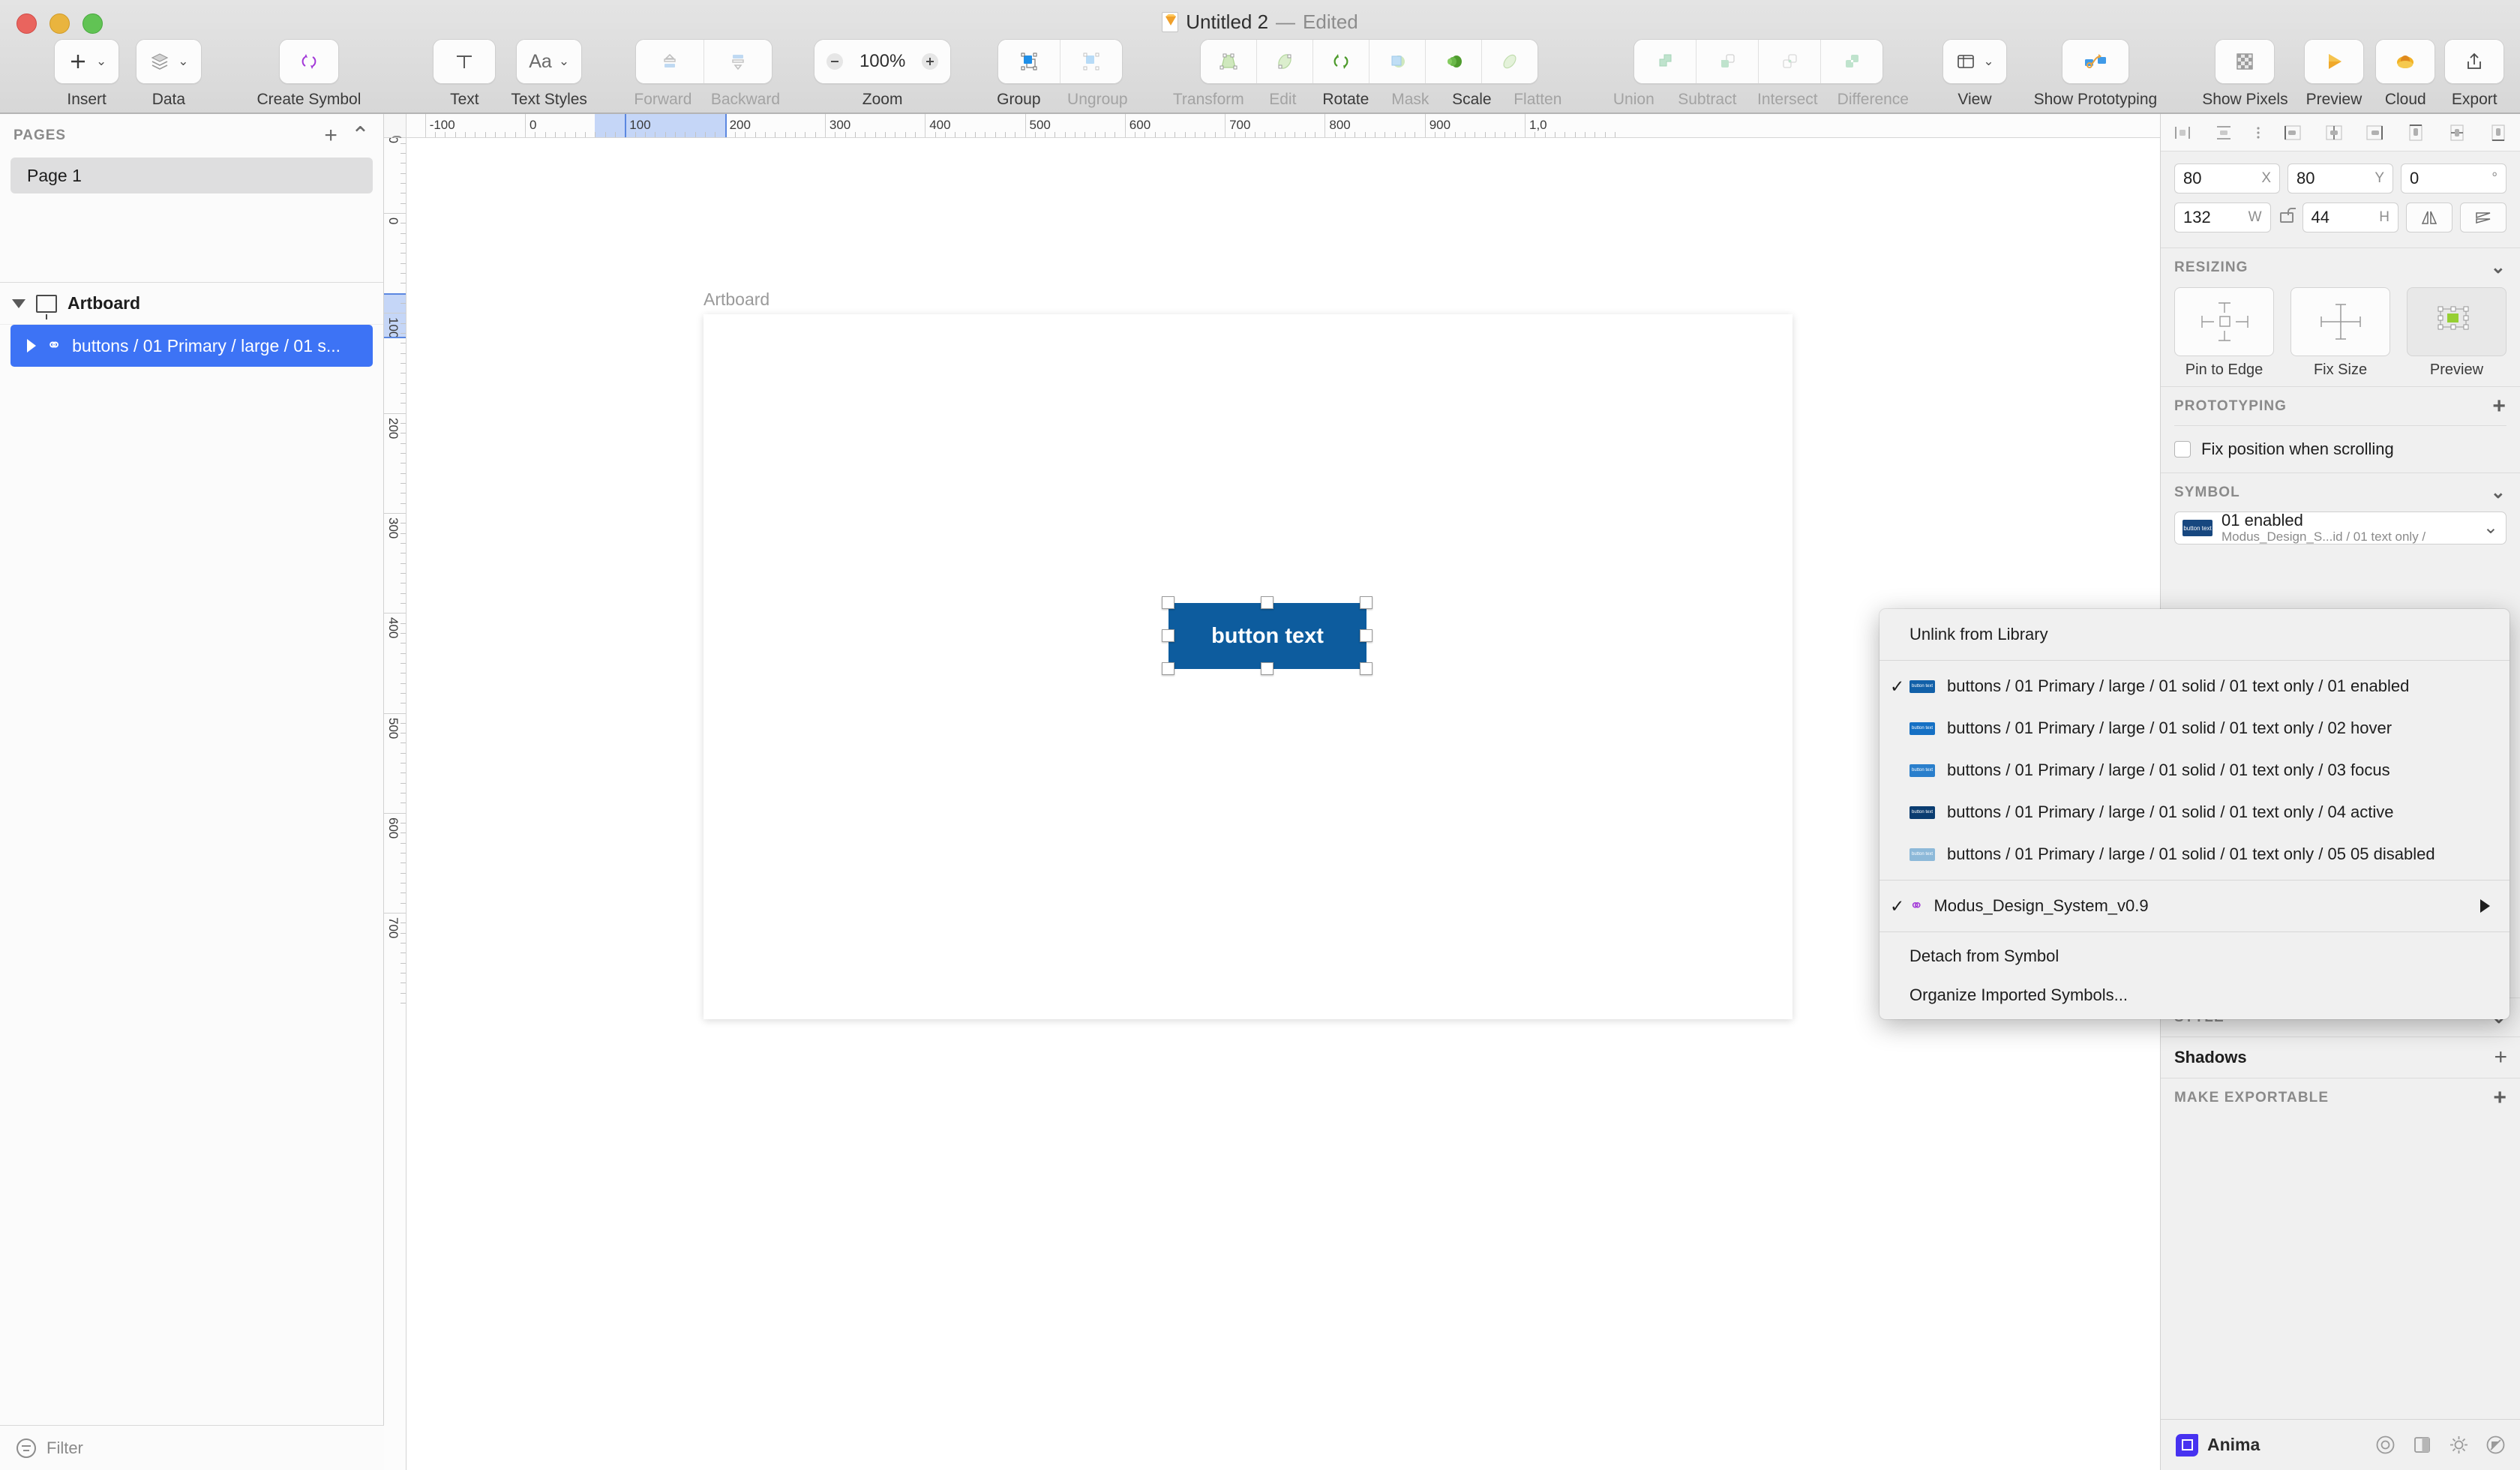 This screenshot has width=2520, height=1470. What do you see at coordinates (395, 804) in the screenshot?
I see `vertical-ruler: -100 0 100 200 300 400 500 600 700` at bounding box center [395, 804].